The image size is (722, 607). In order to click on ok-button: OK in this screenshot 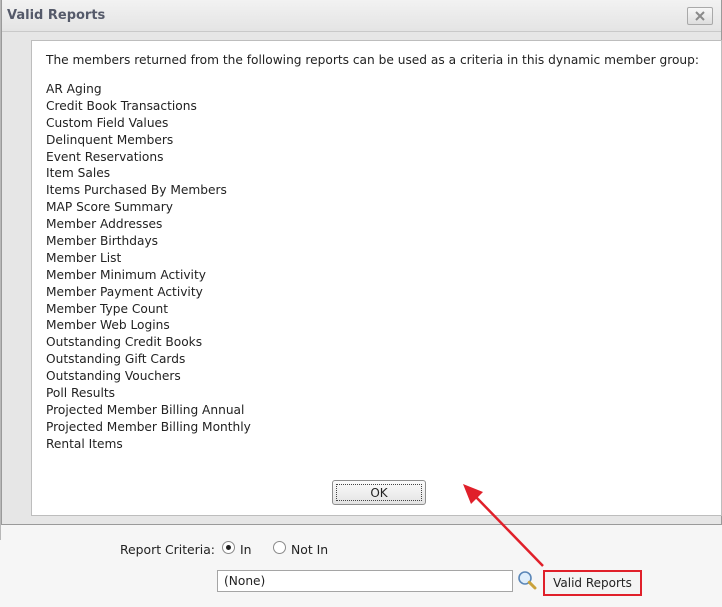, I will do `click(379, 492)`.